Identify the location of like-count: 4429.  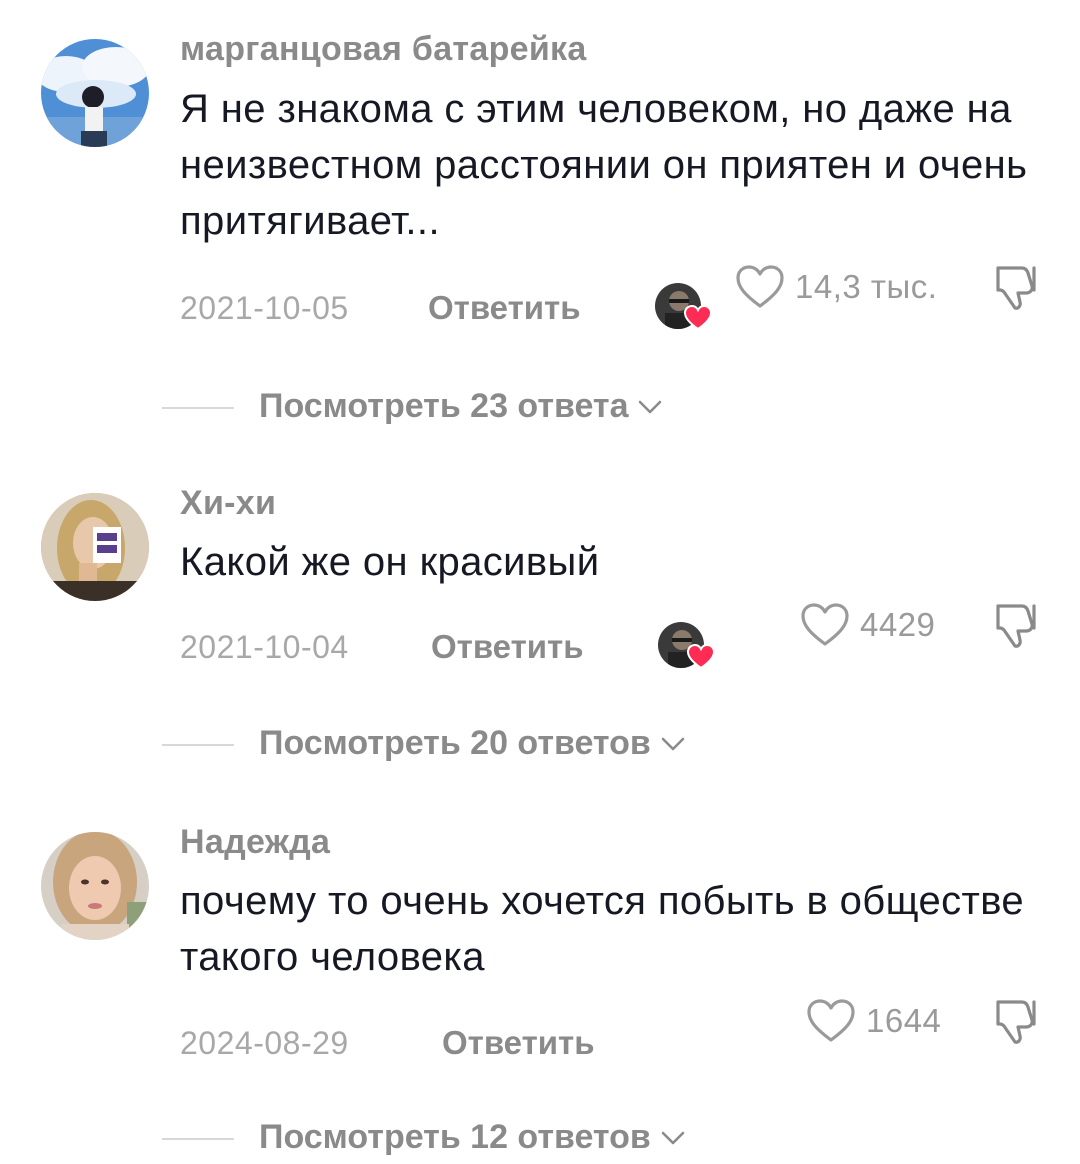
(898, 624).